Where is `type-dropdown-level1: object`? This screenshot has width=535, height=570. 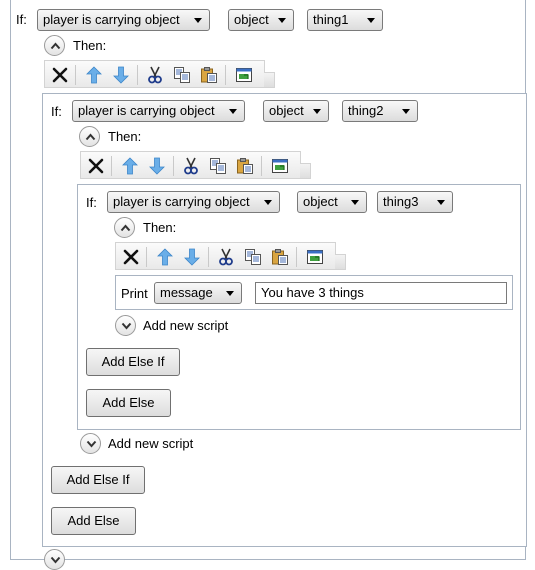
type-dropdown-level1: object is located at coordinates (261, 20).